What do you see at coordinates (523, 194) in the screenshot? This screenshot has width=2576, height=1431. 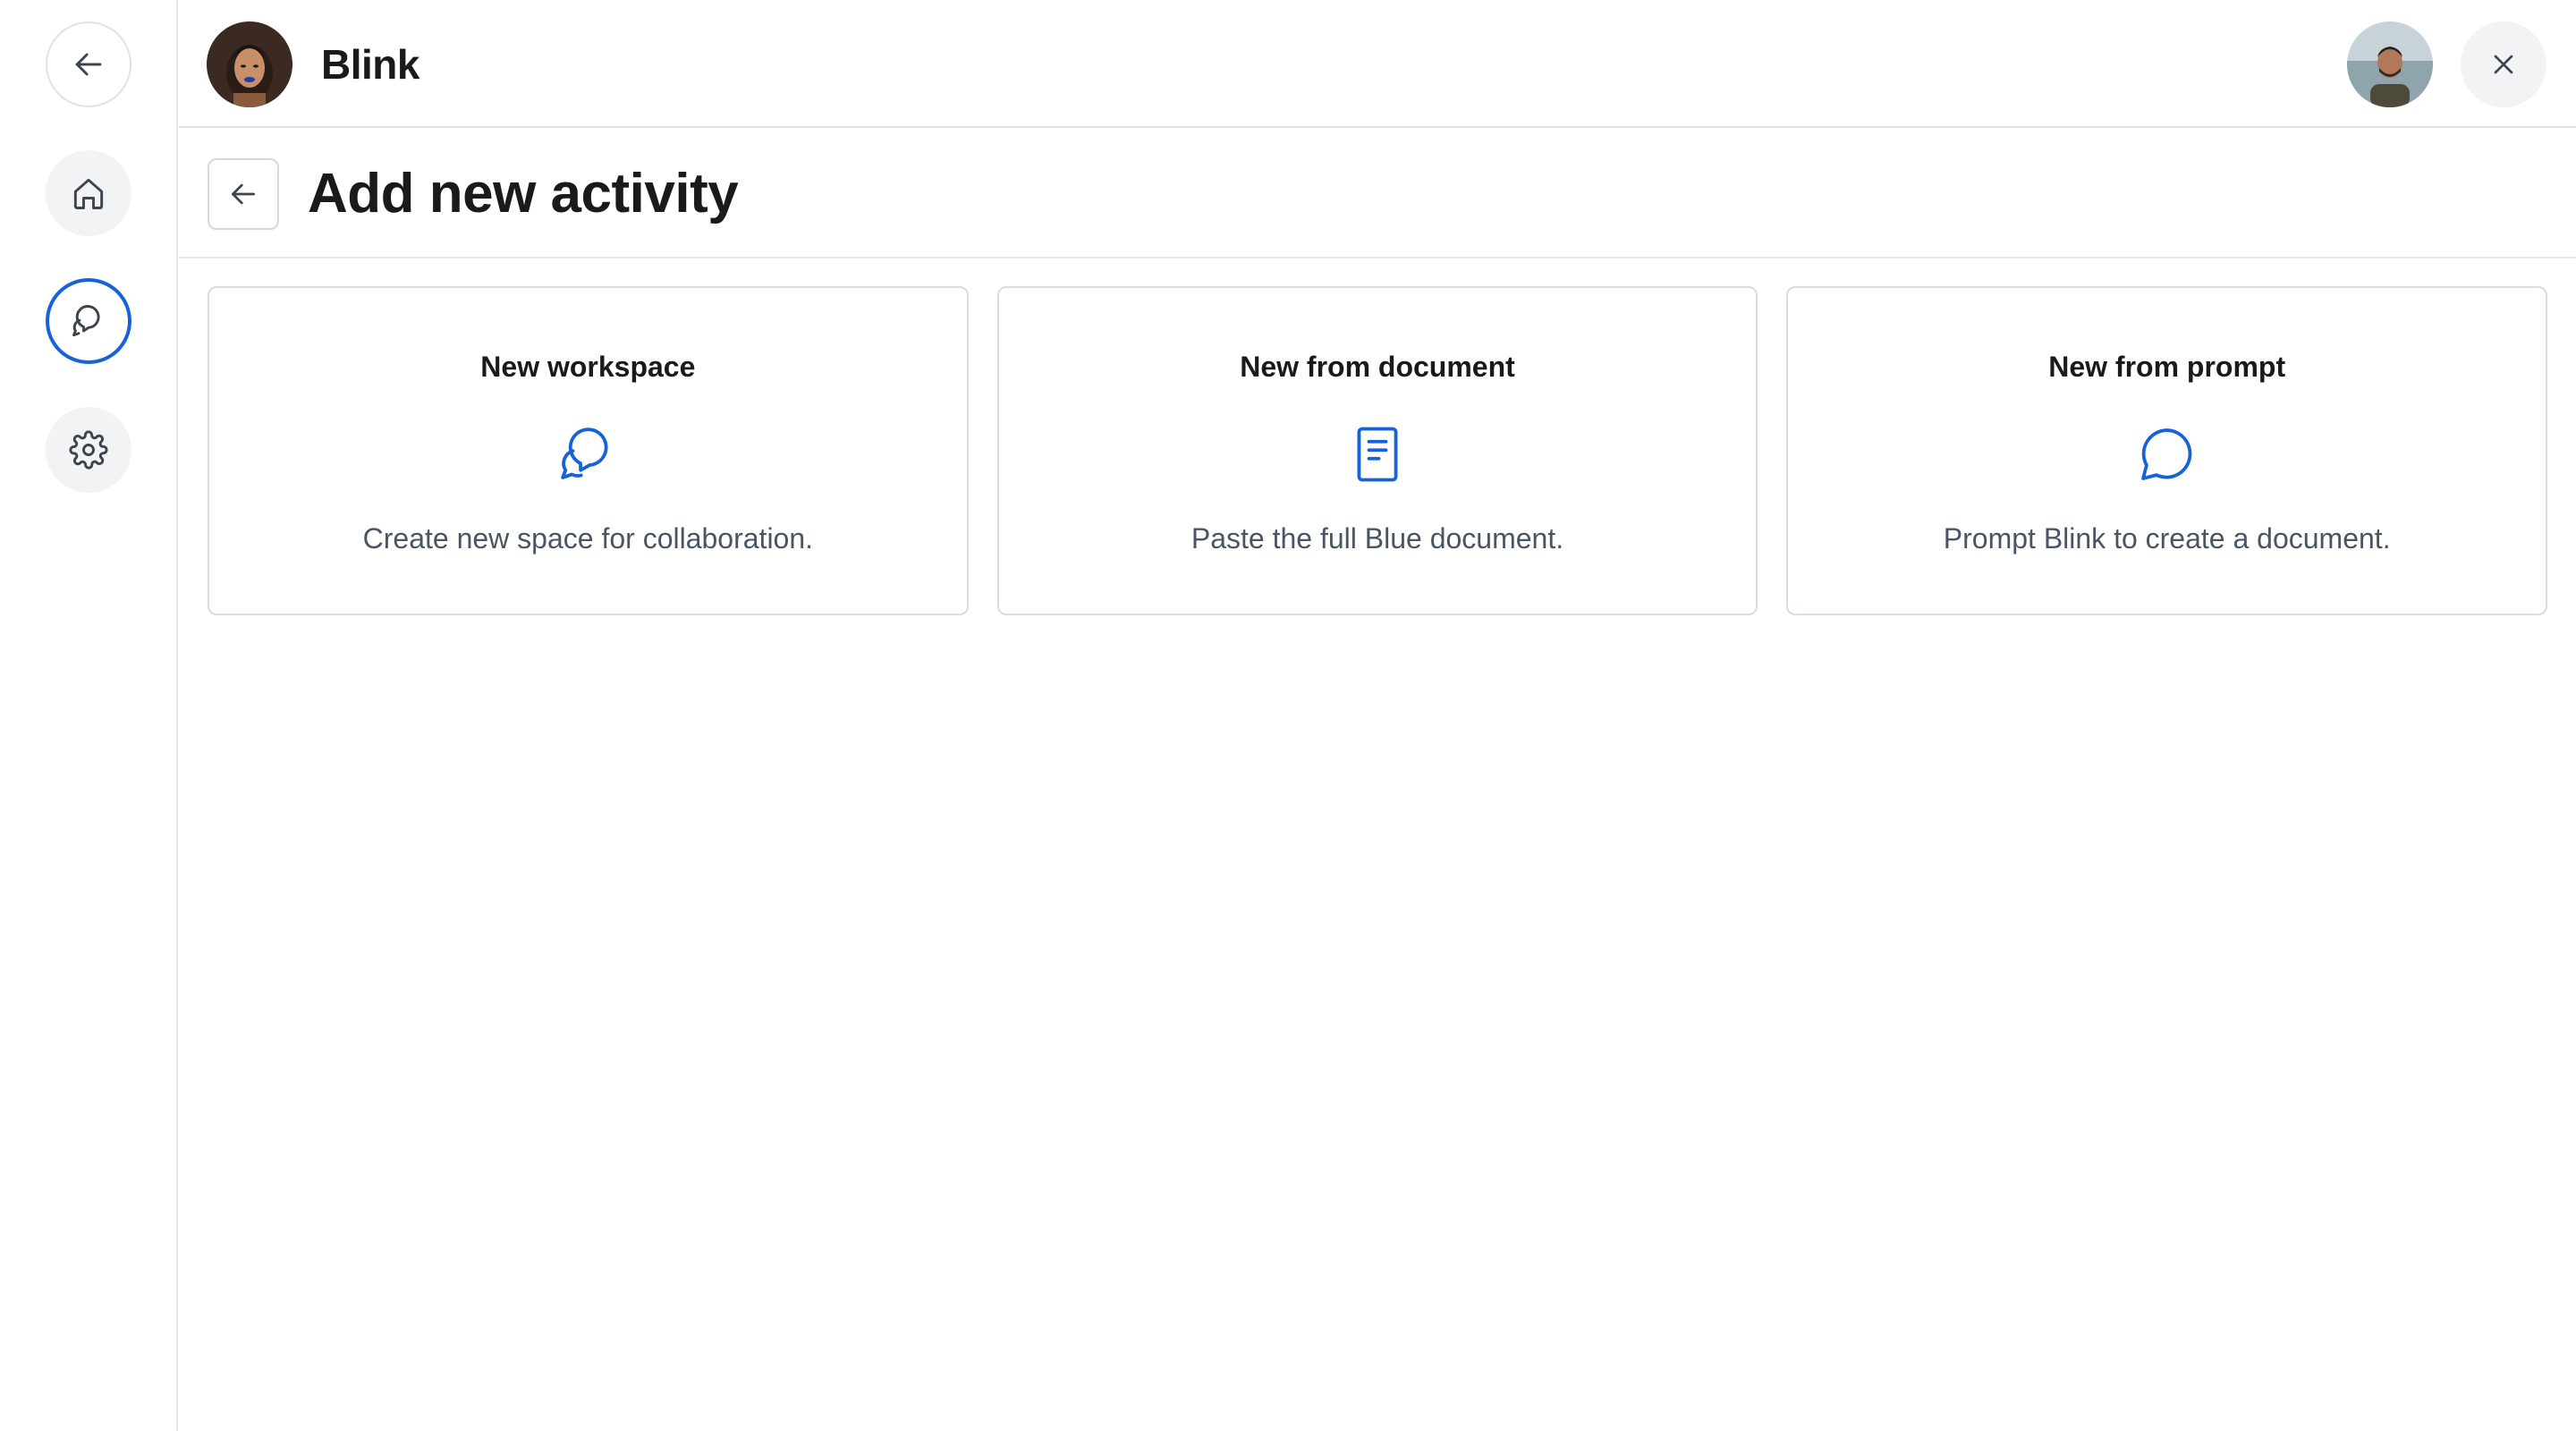 I see `page-title: Add new activity` at bounding box center [523, 194].